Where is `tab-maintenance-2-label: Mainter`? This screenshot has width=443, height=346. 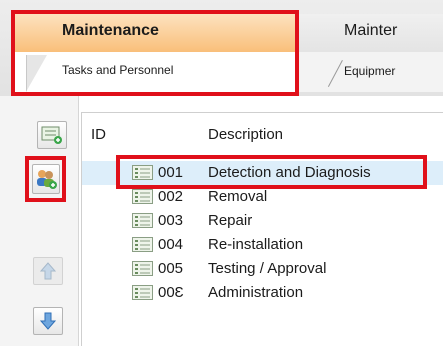
tab-maintenance-2-label: Mainter is located at coordinates (371, 30).